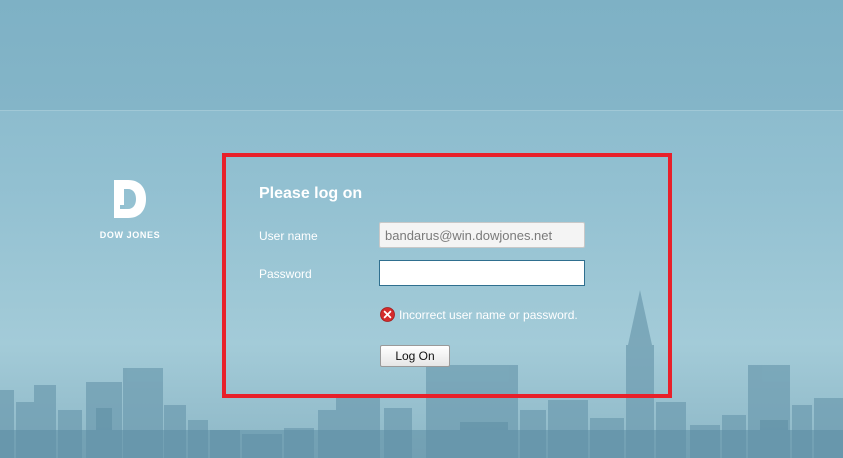 The height and width of the screenshot is (458, 843). I want to click on password-label: Password, so click(285, 274).